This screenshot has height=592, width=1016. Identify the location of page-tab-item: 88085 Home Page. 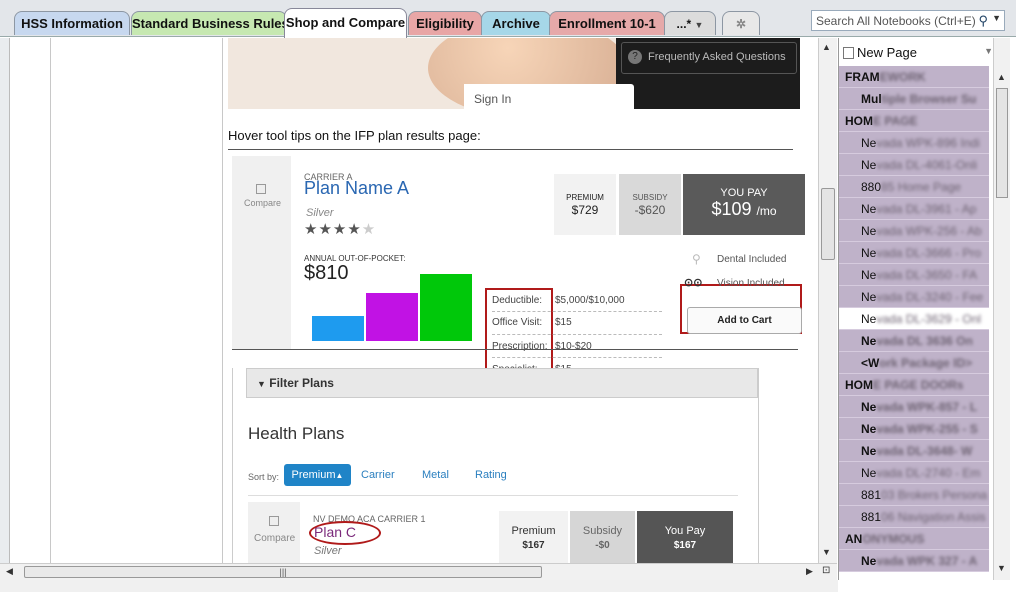
(914, 187).